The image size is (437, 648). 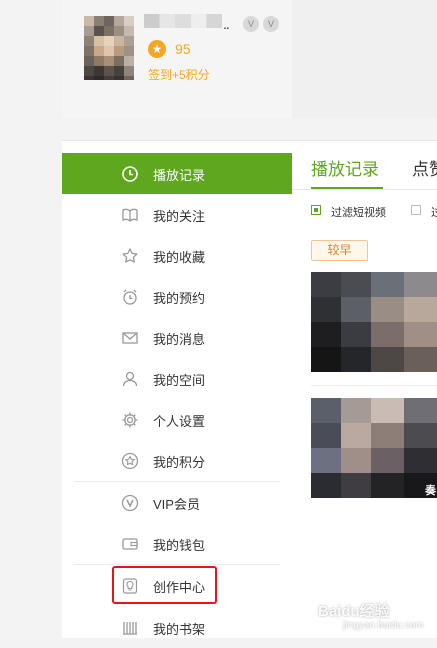 I want to click on vip-icon, so click(x=130, y=503).